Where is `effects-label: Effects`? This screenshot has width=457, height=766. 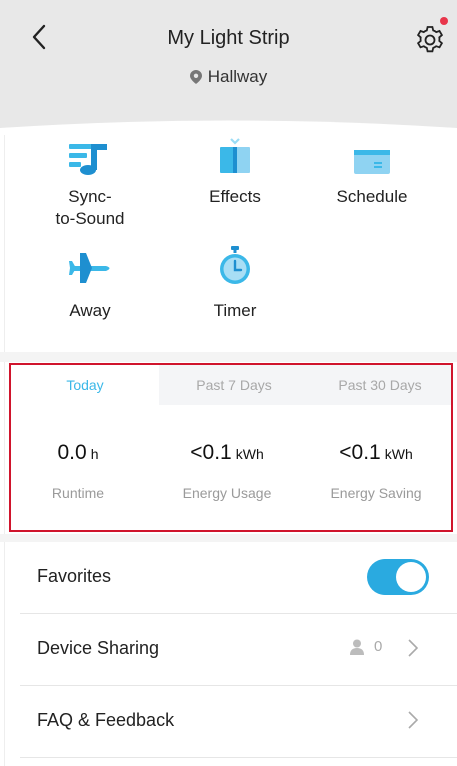 effects-label: Effects is located at coordinates (235, 196).